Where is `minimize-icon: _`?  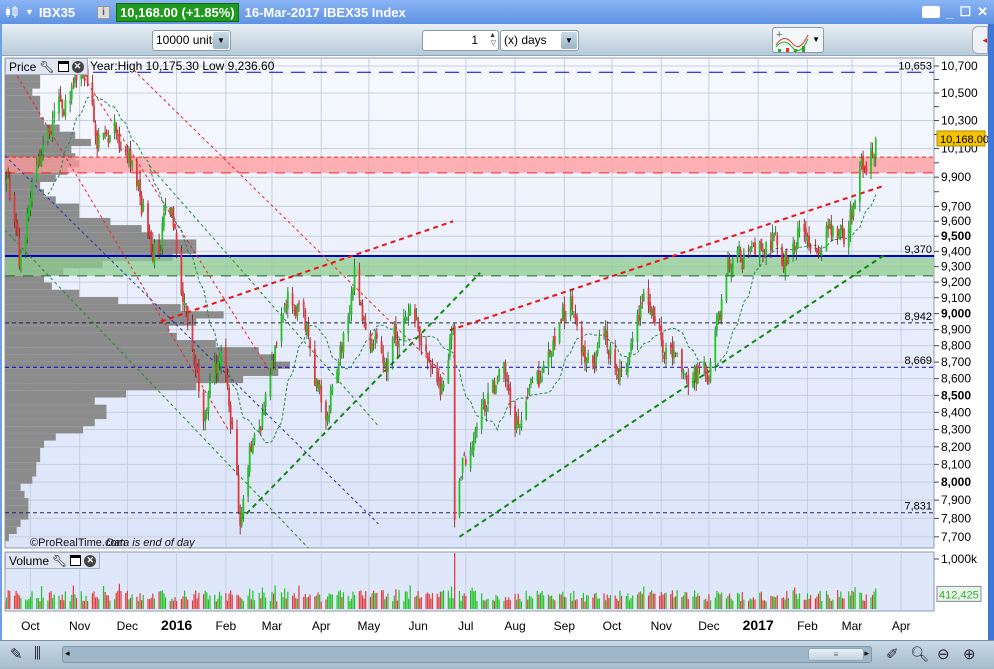 minimize-icon: _ is located at coordinates (949, 12).